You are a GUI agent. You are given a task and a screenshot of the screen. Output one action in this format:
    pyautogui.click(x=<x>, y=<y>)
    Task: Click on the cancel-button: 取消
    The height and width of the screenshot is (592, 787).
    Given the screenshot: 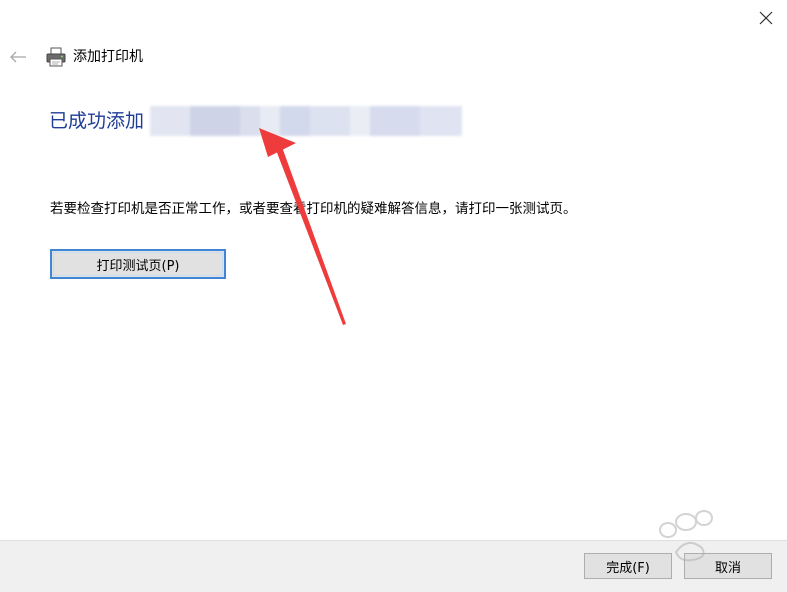 What is the action you would take?
    pyautogui.click(x=728, y=566)
    